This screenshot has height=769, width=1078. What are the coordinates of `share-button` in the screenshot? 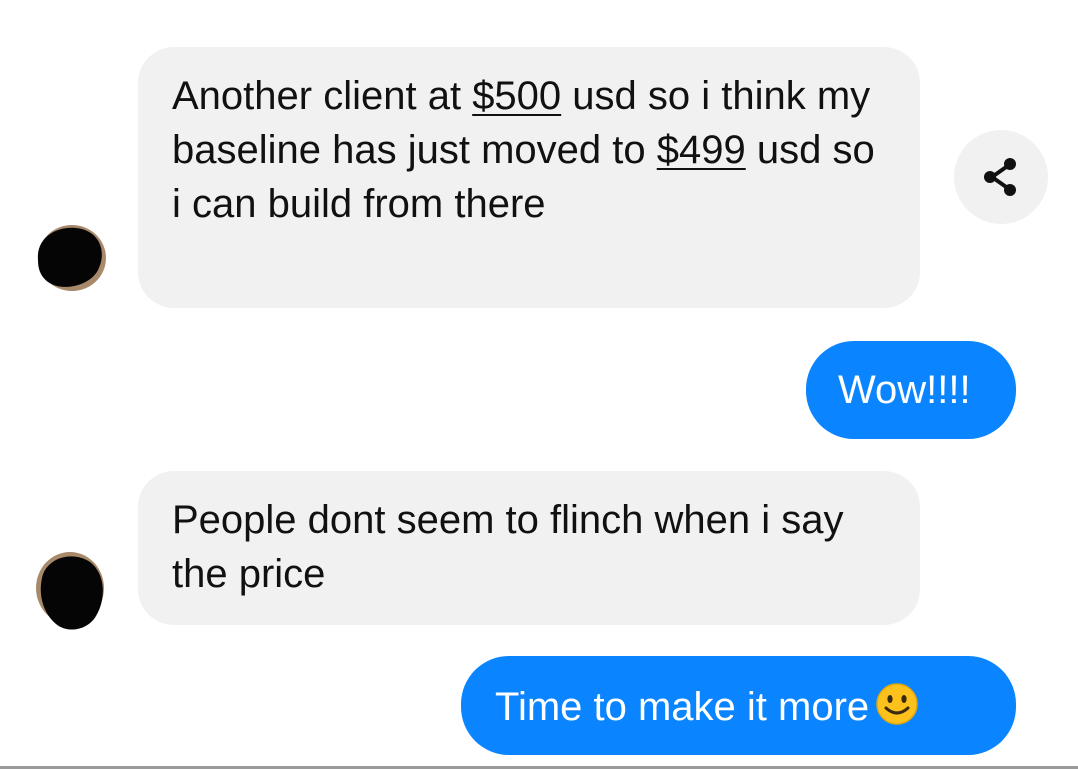 It's located at (1001, 177).